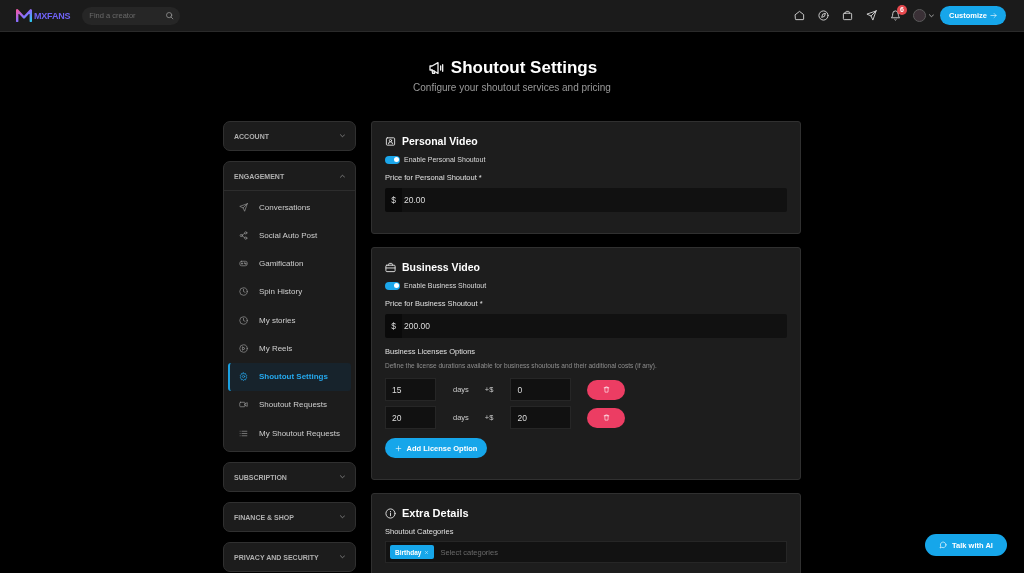 Image resolution: width=1024 pixels, height=573 pixels. I want to click on share-icon, so click(243, 235).